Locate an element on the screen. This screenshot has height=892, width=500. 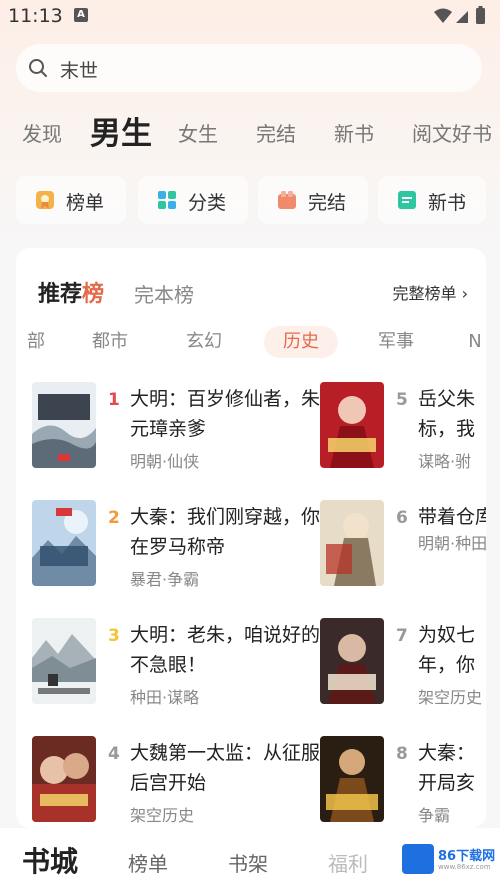
category-pill: 玄幻 is located at coordinates (204, 342).